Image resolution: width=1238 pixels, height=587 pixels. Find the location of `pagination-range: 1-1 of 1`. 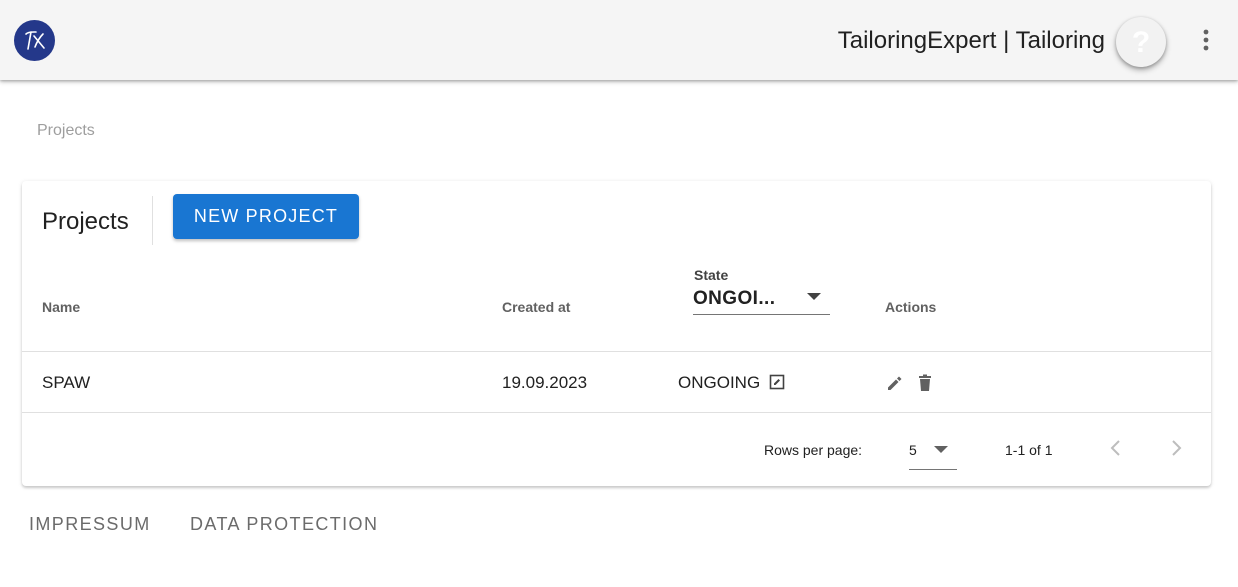

pagination-range: 1-1 of 1 is located at coordinates (1029, 450).